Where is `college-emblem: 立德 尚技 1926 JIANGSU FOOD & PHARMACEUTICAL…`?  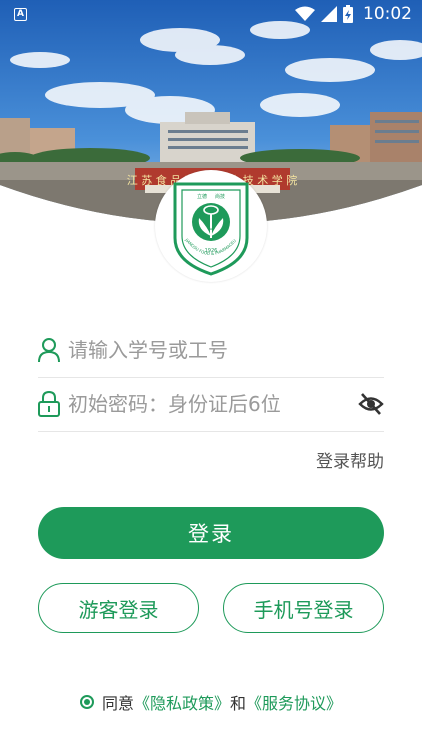
college-emblem: 立德 尚技 1926 JIANGSU FOOD & PHARMACEUTICAL… is located at coordinates (201, 221).